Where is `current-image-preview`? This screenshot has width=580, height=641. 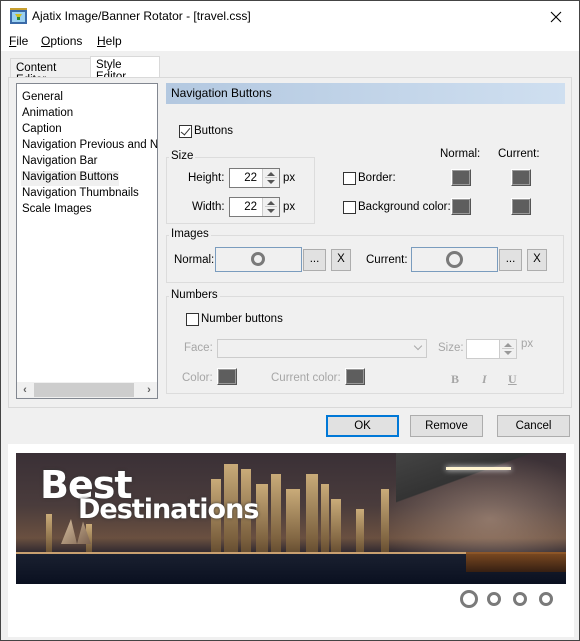
current-image-preview is located at coordinates (454, 259).